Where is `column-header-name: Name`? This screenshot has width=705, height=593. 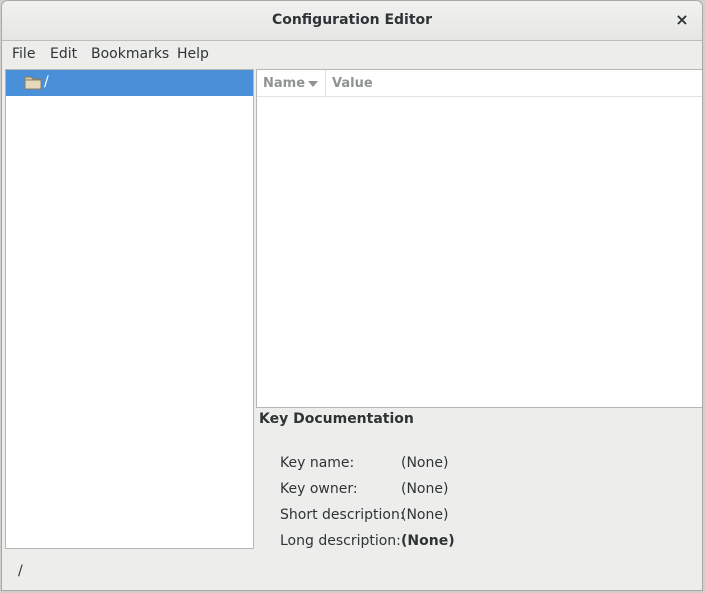 column-header-name: Name is located at coordinates (291, 83).